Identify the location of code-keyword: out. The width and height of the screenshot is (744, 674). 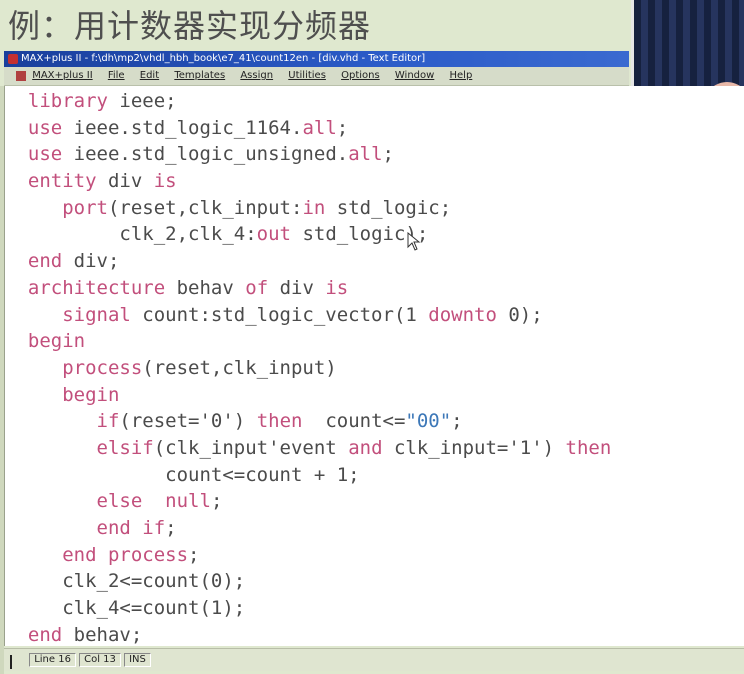
(273, 234).